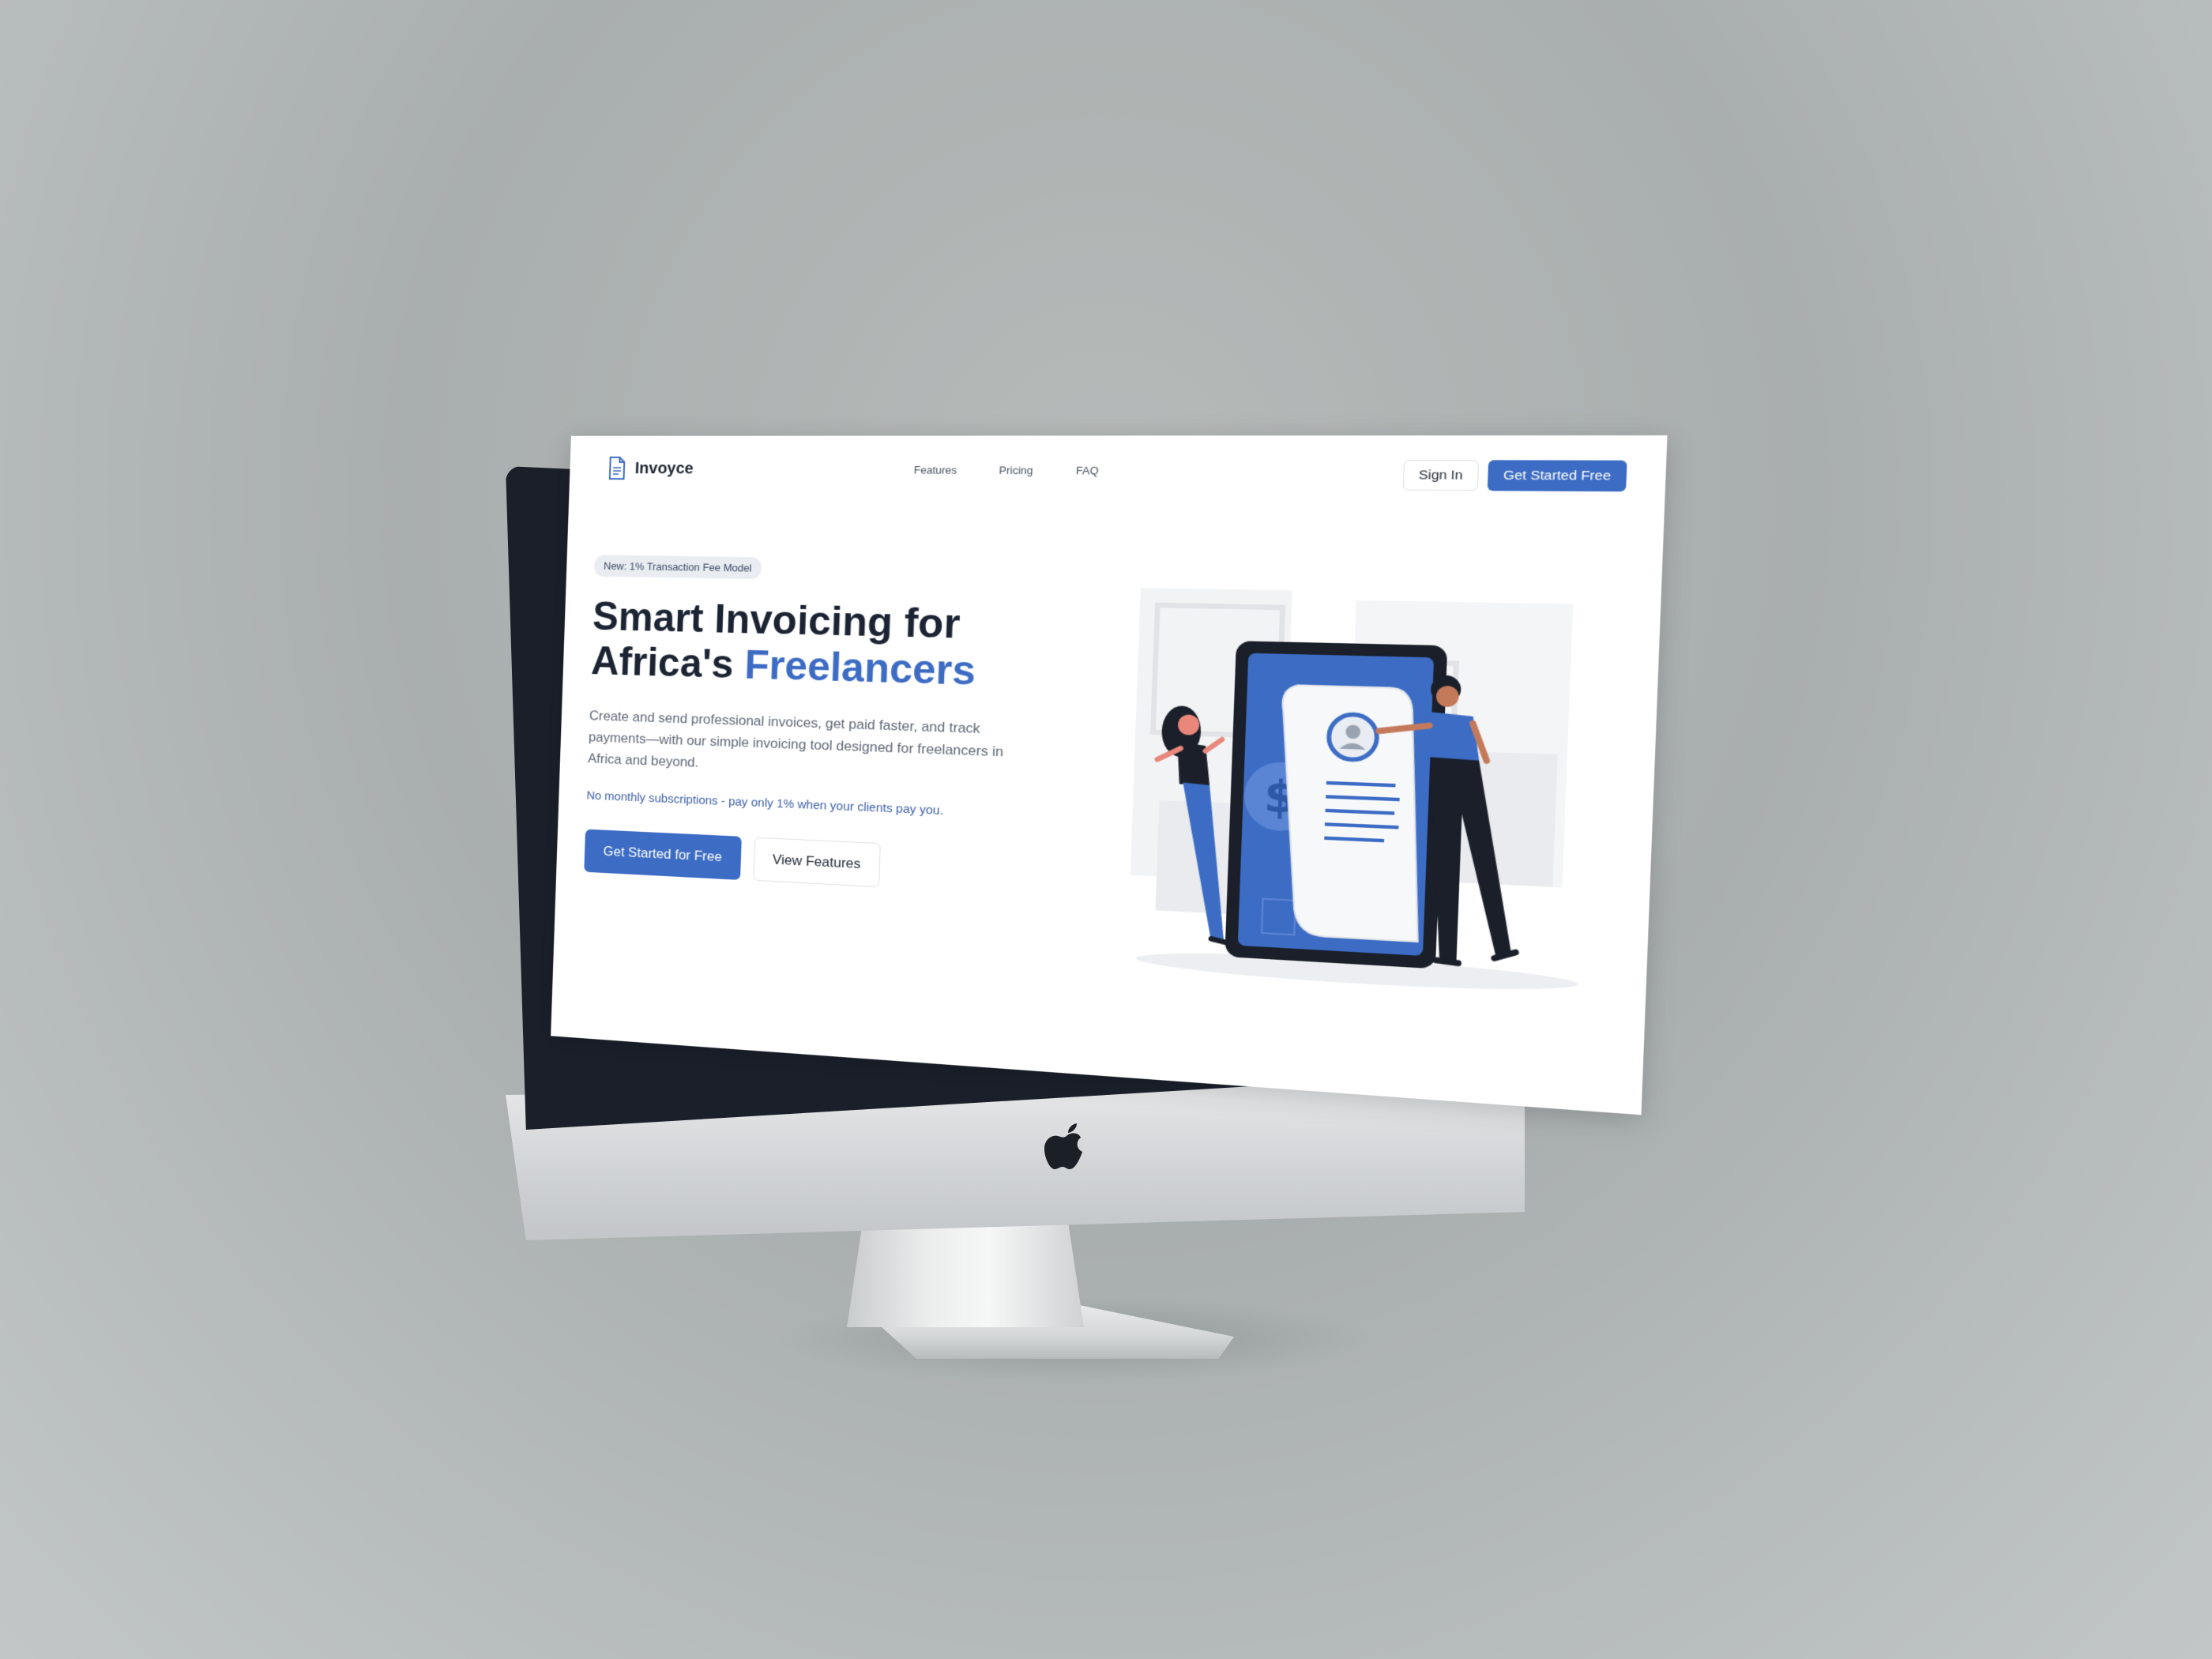 Image resolution: width=2212 pixels, height=1659 pixels. I want to click on nav-actions: Sign In Get Started Free, so click(1515, 476).